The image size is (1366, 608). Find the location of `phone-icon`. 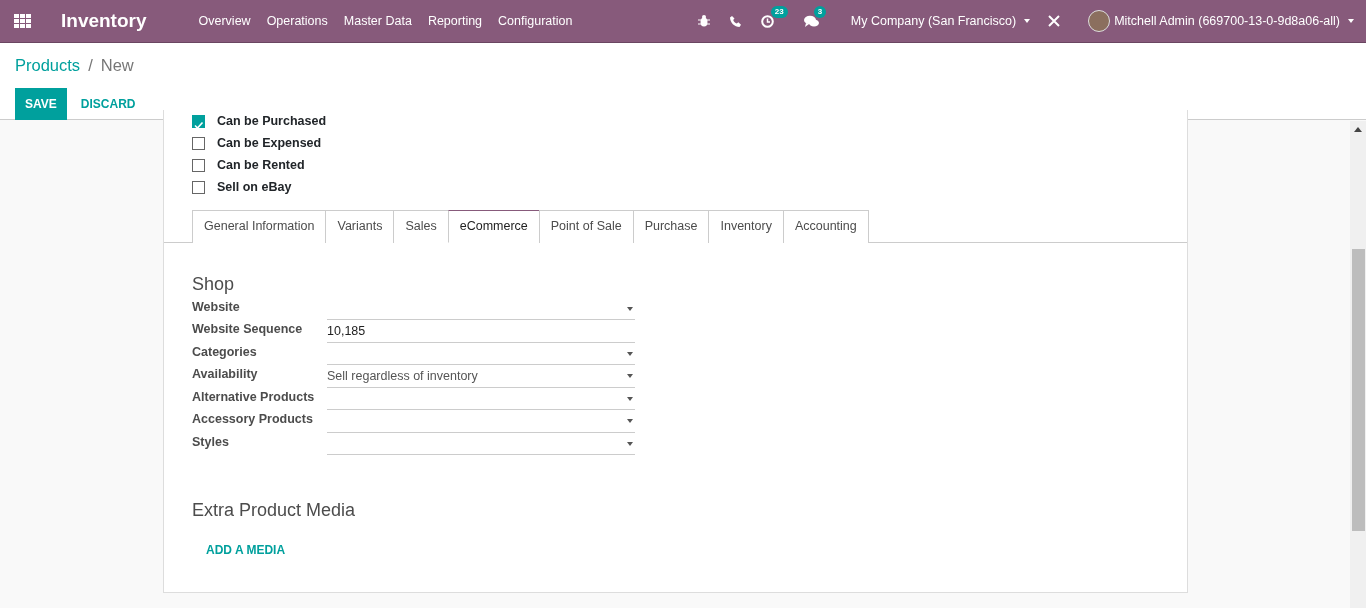

phone-icon is located at coordinates (735, 21).